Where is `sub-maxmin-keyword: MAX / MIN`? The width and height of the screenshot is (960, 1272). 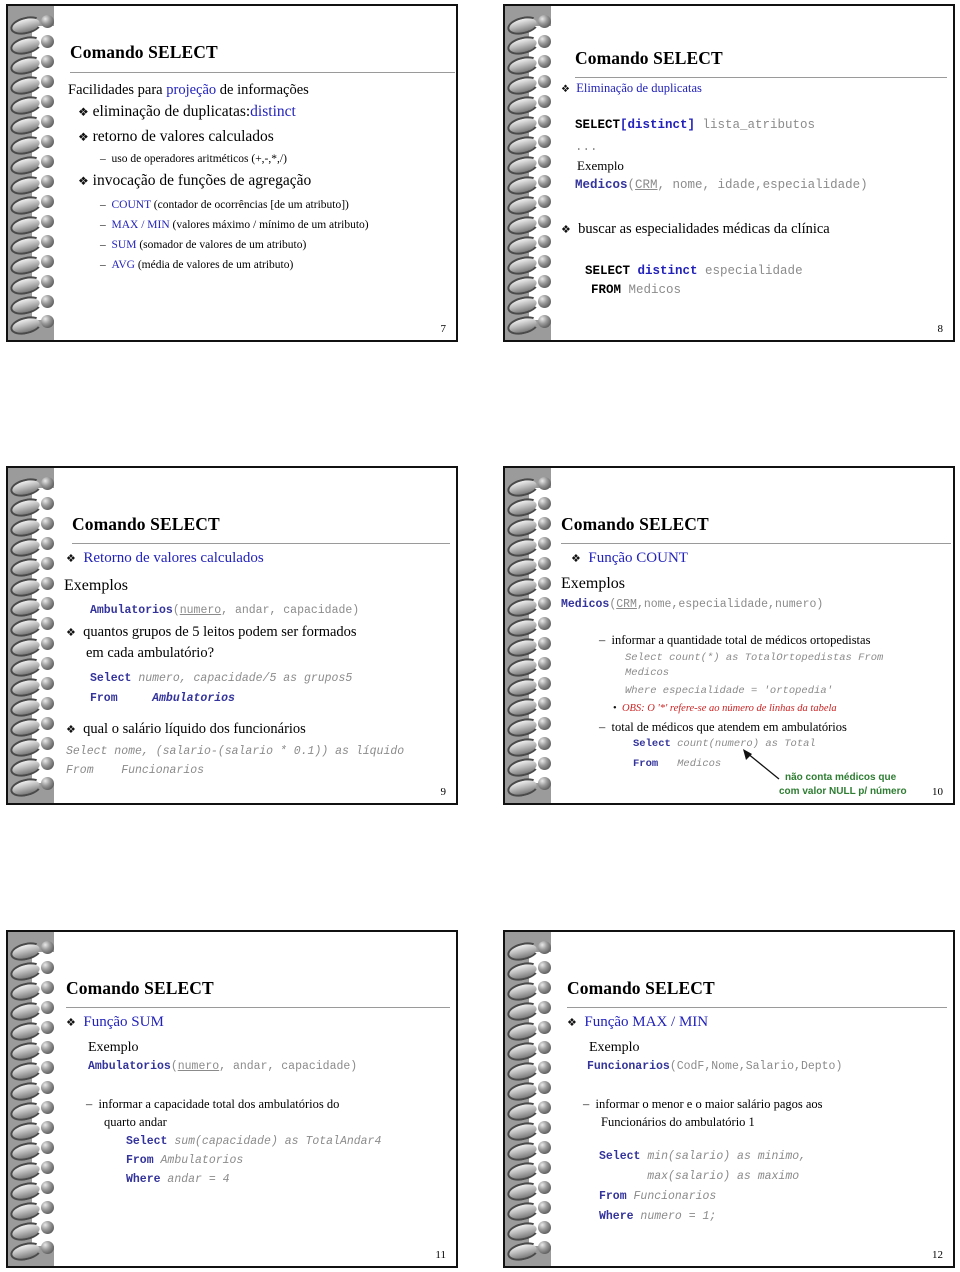 sub-maxmin-keyword: MAX / MIN is located at coordinates (140, 225).